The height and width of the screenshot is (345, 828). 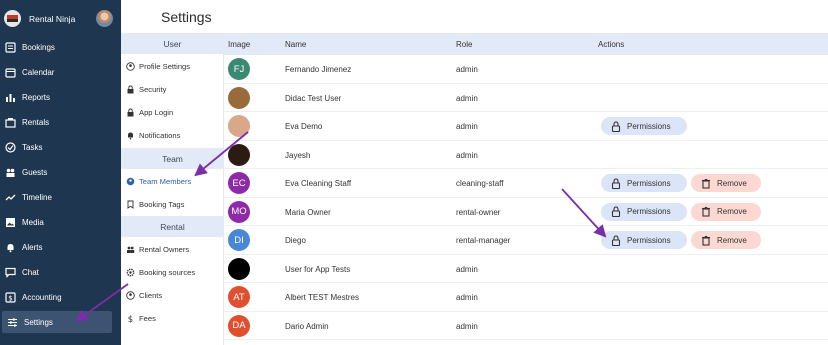 I want to click on nav-item-settings: Settings, so click(x=57, y=322).